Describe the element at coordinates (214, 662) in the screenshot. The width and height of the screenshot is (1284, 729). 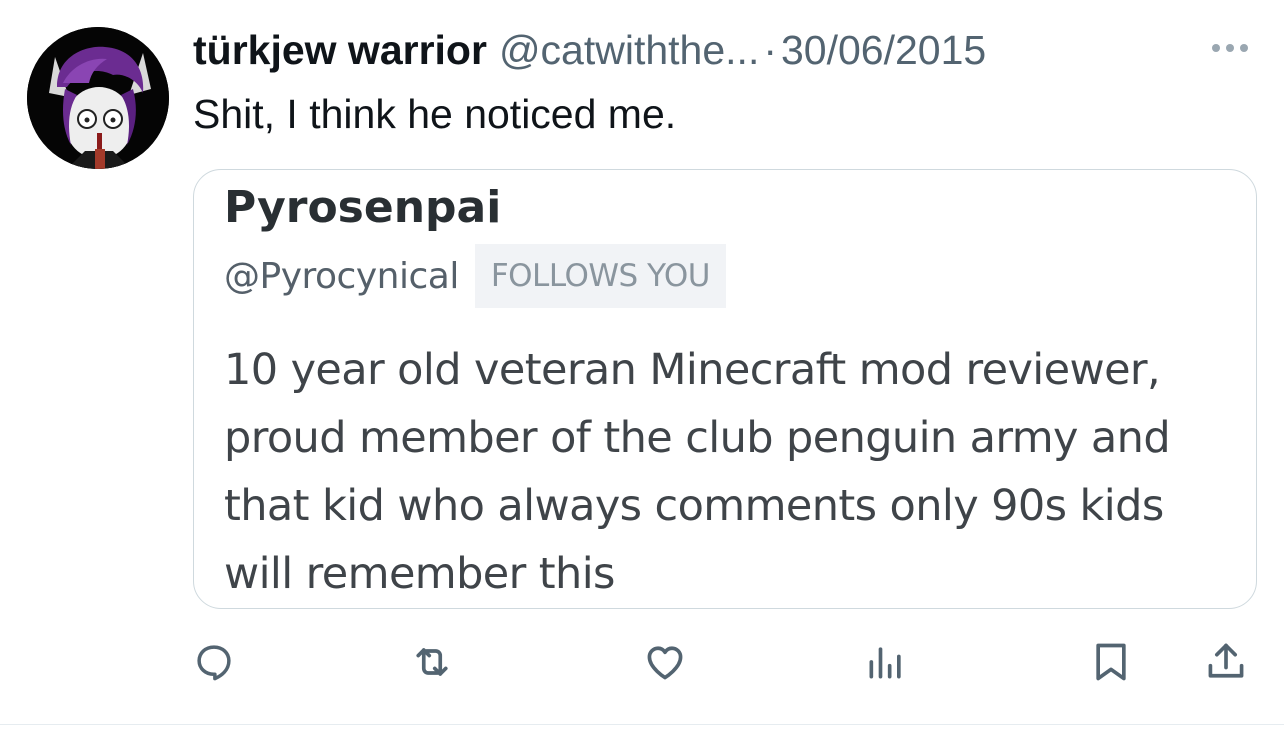
I see `reply-icon` at that location.